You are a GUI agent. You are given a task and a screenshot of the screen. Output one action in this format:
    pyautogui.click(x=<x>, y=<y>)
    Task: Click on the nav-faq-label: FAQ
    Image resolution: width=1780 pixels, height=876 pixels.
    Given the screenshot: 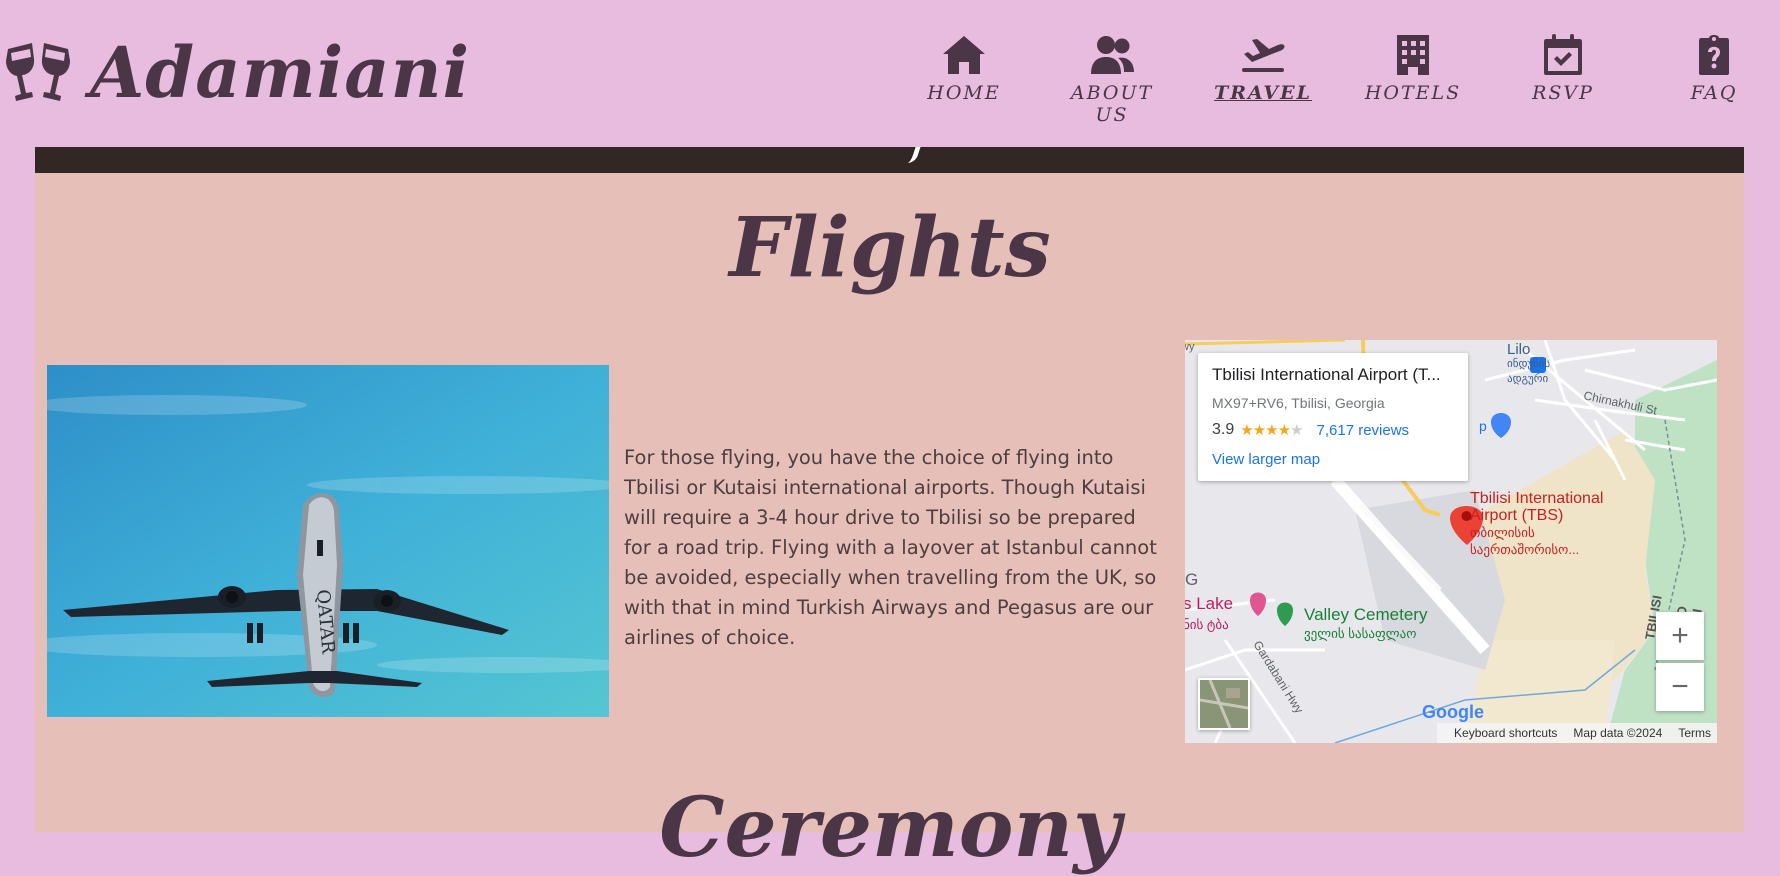 What is the action you would take?
    pyautogui.click(x=1714, y=93)
    